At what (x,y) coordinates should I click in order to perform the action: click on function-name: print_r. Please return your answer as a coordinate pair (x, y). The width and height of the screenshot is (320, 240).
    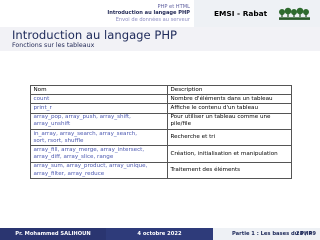
    Looking at the image, I should click on (42, 107).